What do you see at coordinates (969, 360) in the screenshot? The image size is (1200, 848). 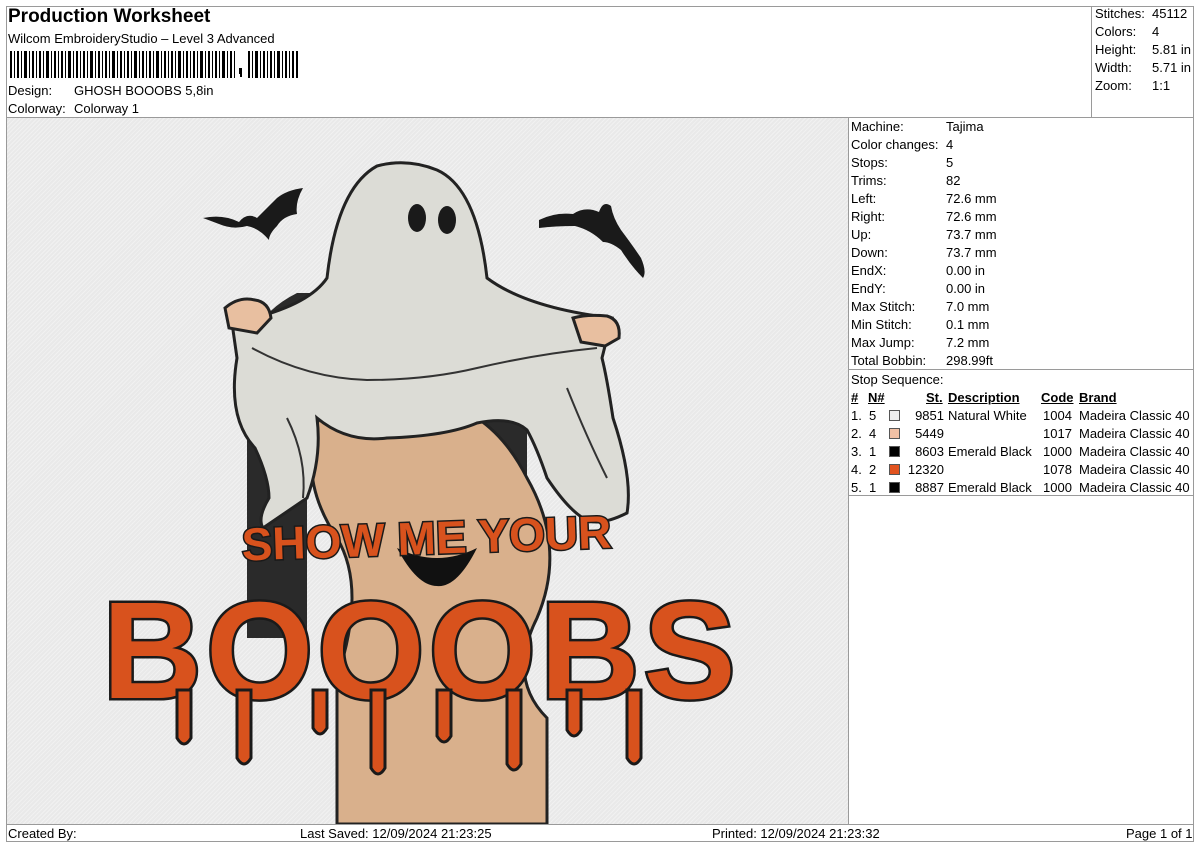 I see `machine-value: 298.99ft` at bounding box center [969, 360].